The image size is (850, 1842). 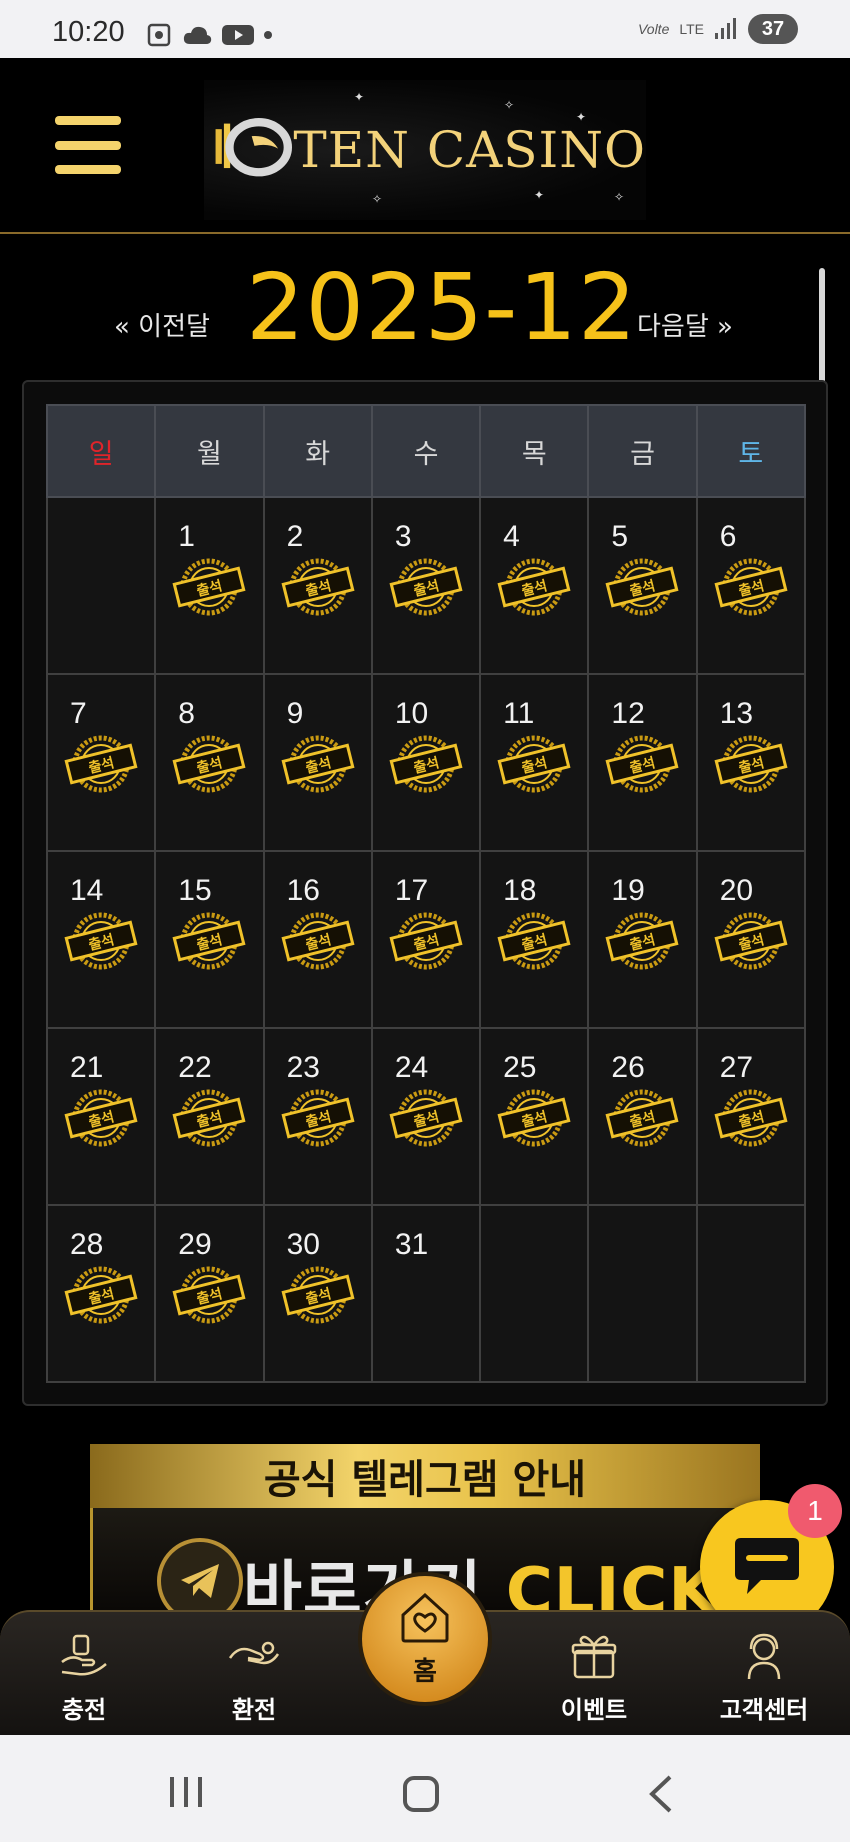 I want to click on calendar-day-28: 28 출석, so click(x=101, y=1293).